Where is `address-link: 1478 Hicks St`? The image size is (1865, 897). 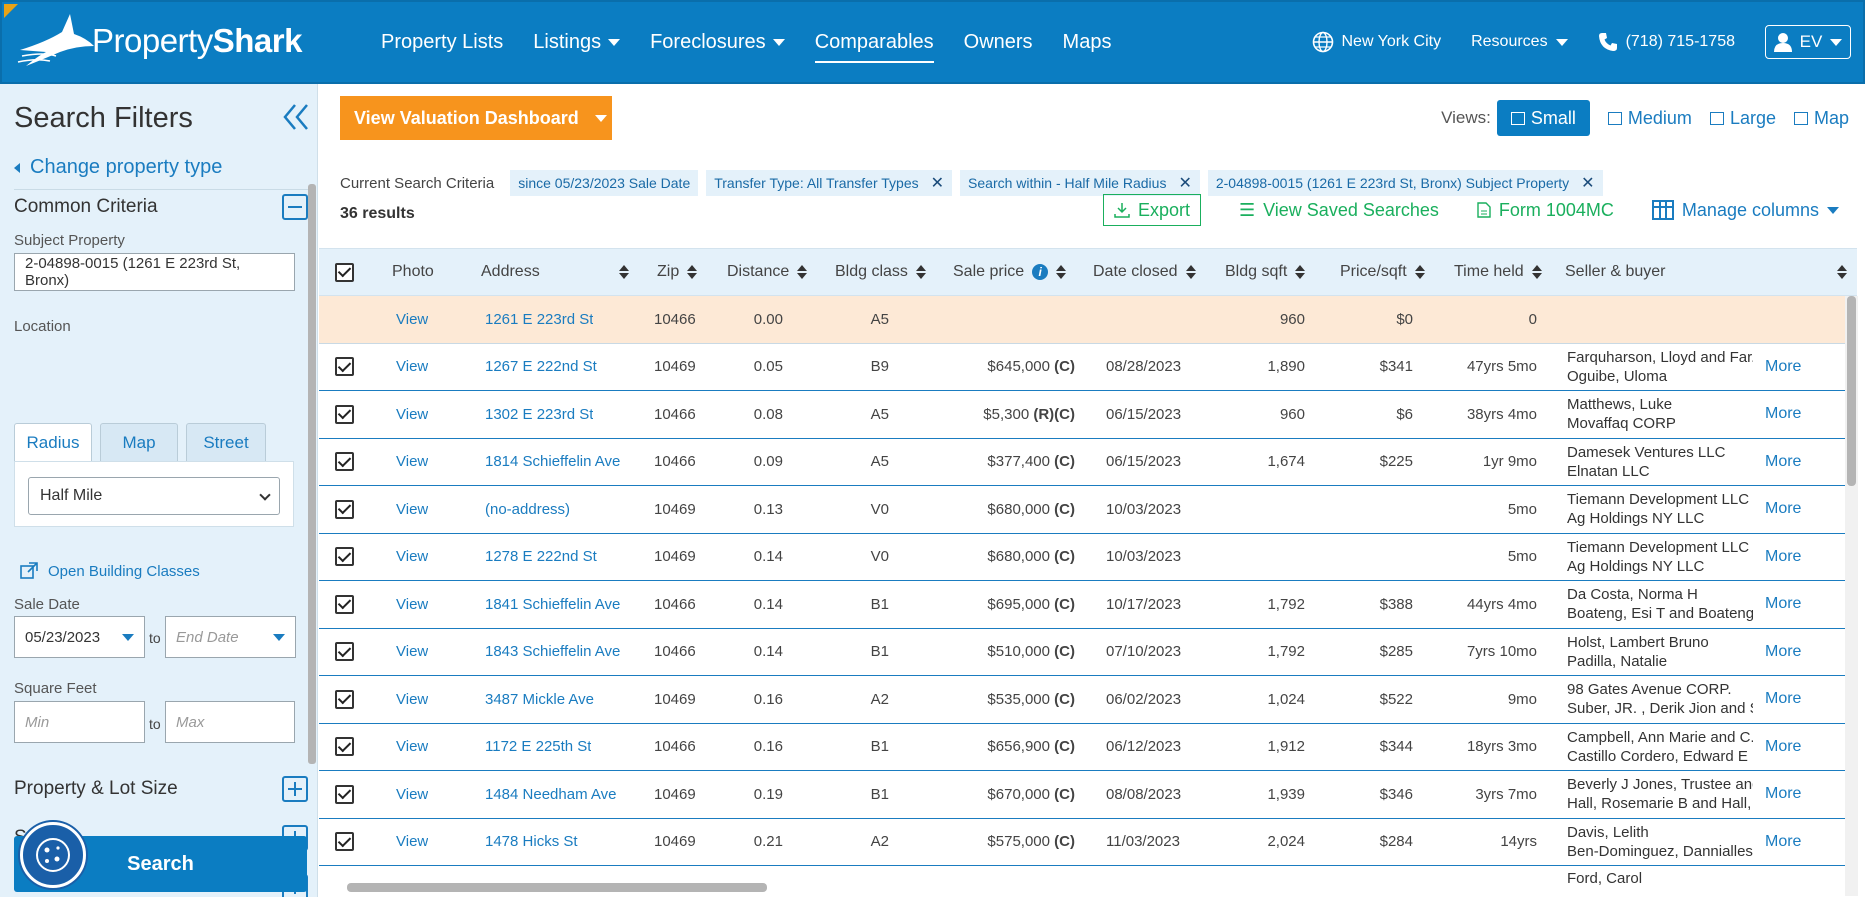 address-link: 1478 Hicks St is located at coordinates (531, 841).